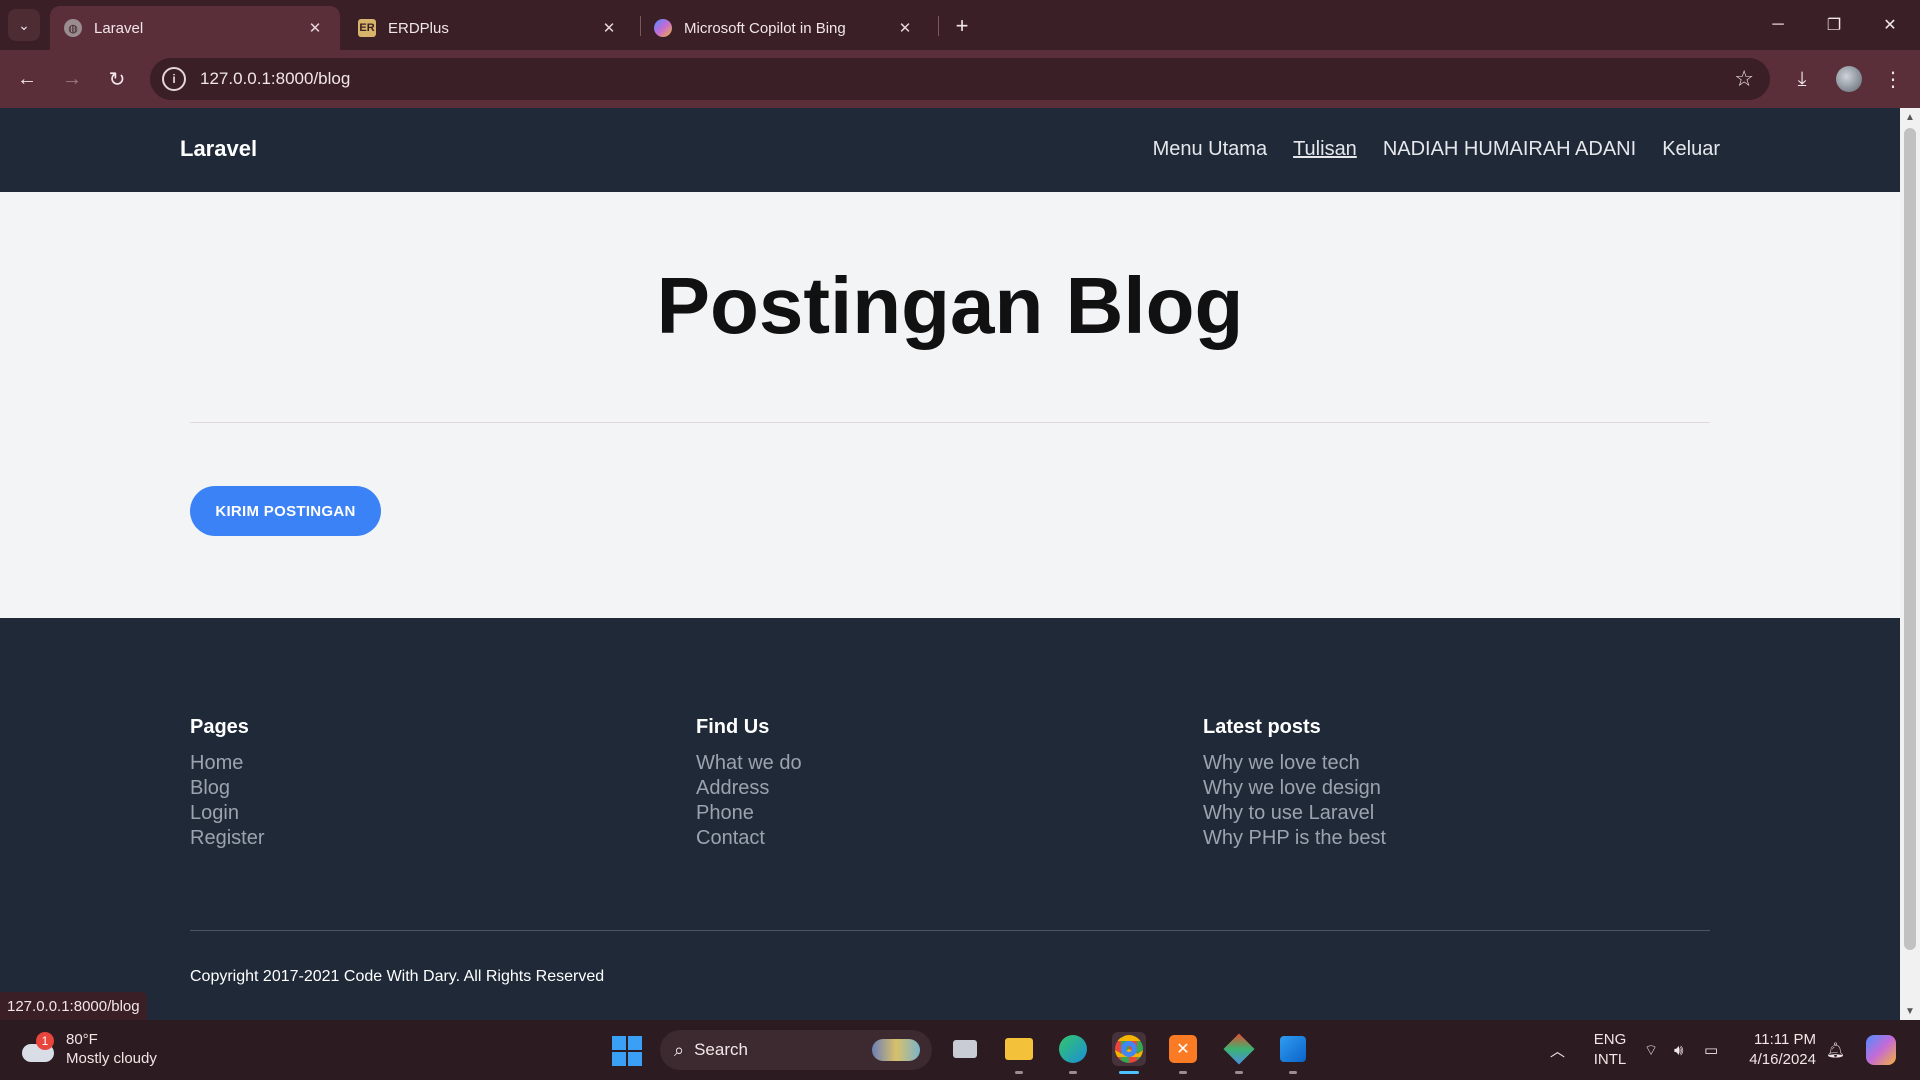 This screenshot has height=1080, width=1920. Describe the element at coordinates (1744, 79) in the screenshot. I see `bookmark-star-icon: ☆` at that location.